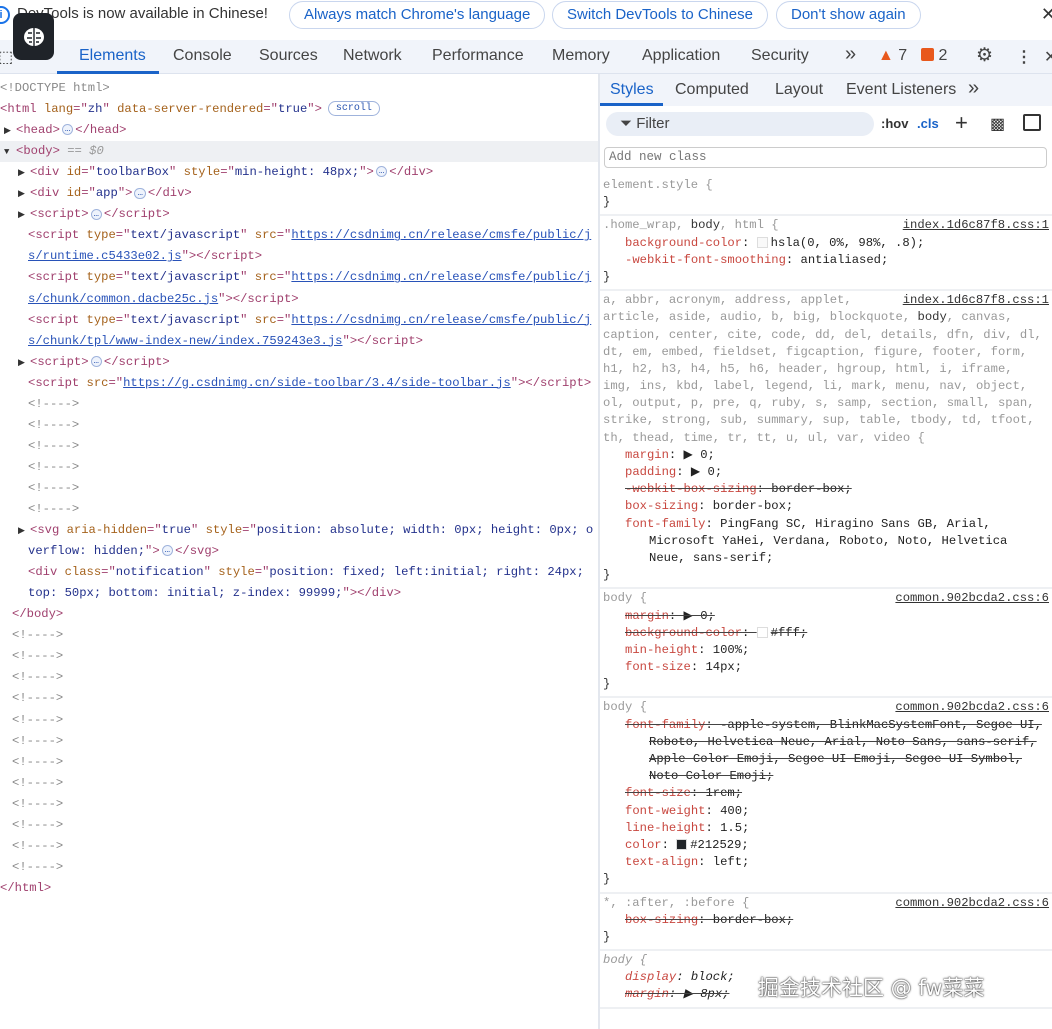  I want to click on dom-node-line: <!DOCTYPE html>, so click(299, 88).